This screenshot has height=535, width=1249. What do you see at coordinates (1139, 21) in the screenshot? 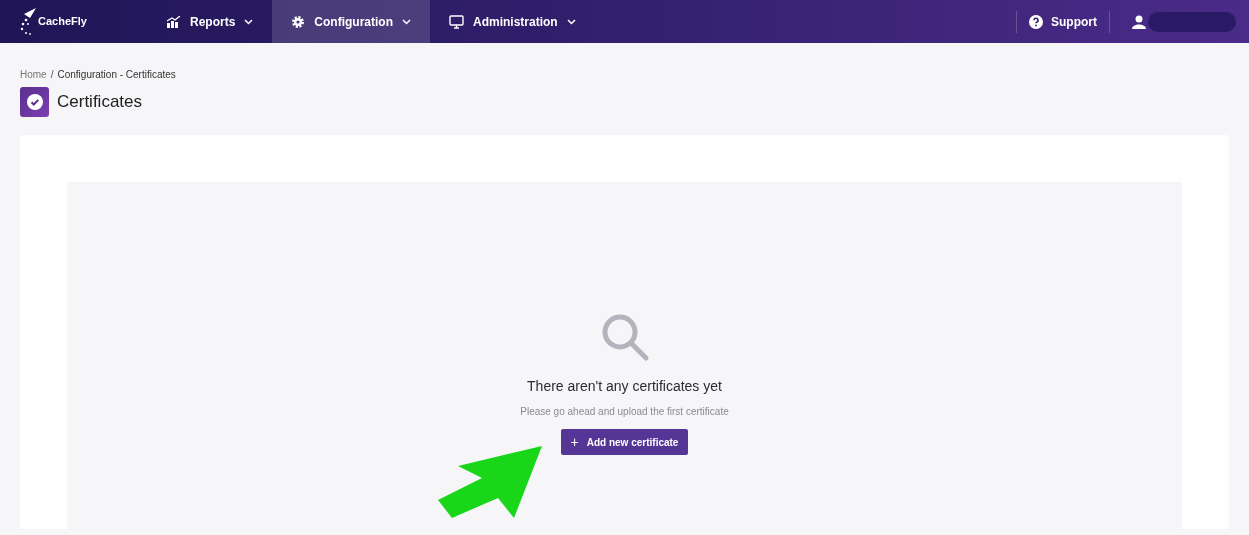
I see `user-icon` at bounding box center [1139, 21].